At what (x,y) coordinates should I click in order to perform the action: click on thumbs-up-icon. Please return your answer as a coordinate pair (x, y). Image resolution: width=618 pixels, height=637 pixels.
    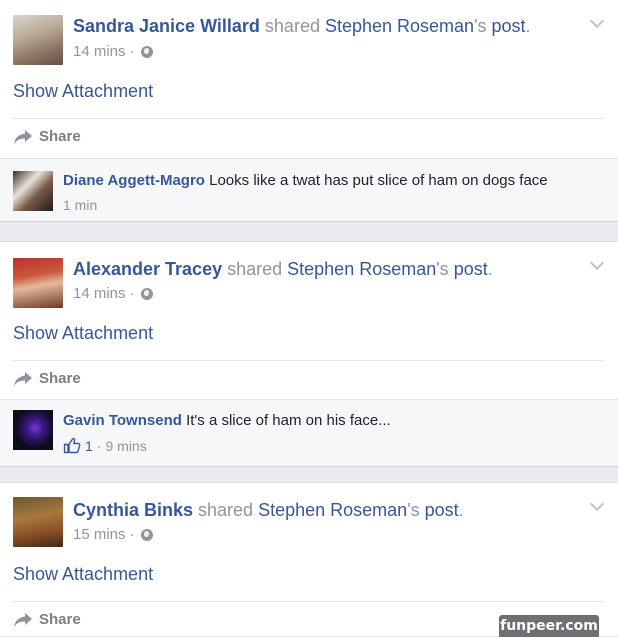
    Looking at the image, I should click on (72, 445).